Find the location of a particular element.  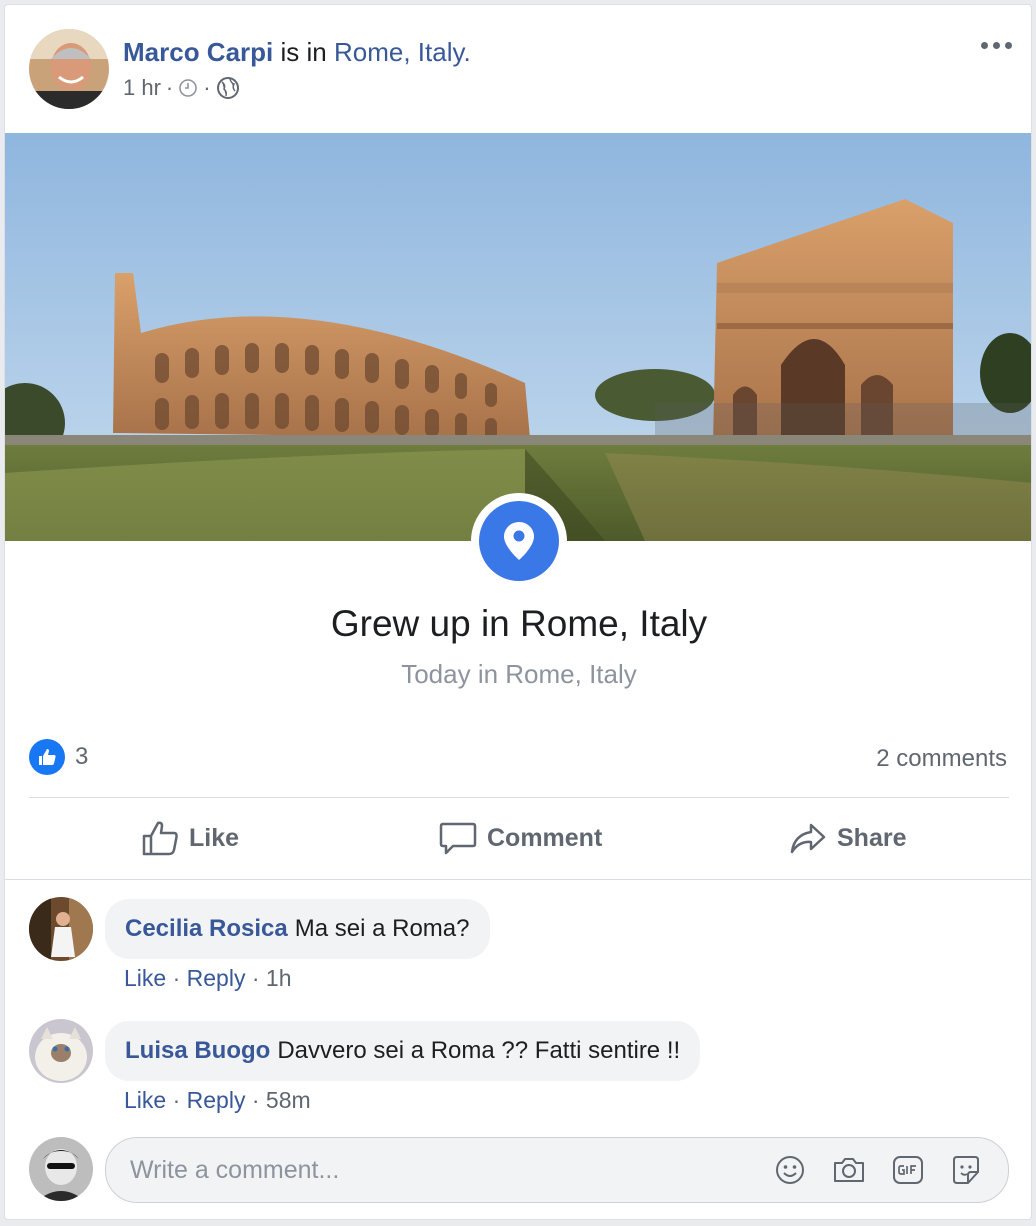

comment-button: Comment is located at coordinates (520, 838).